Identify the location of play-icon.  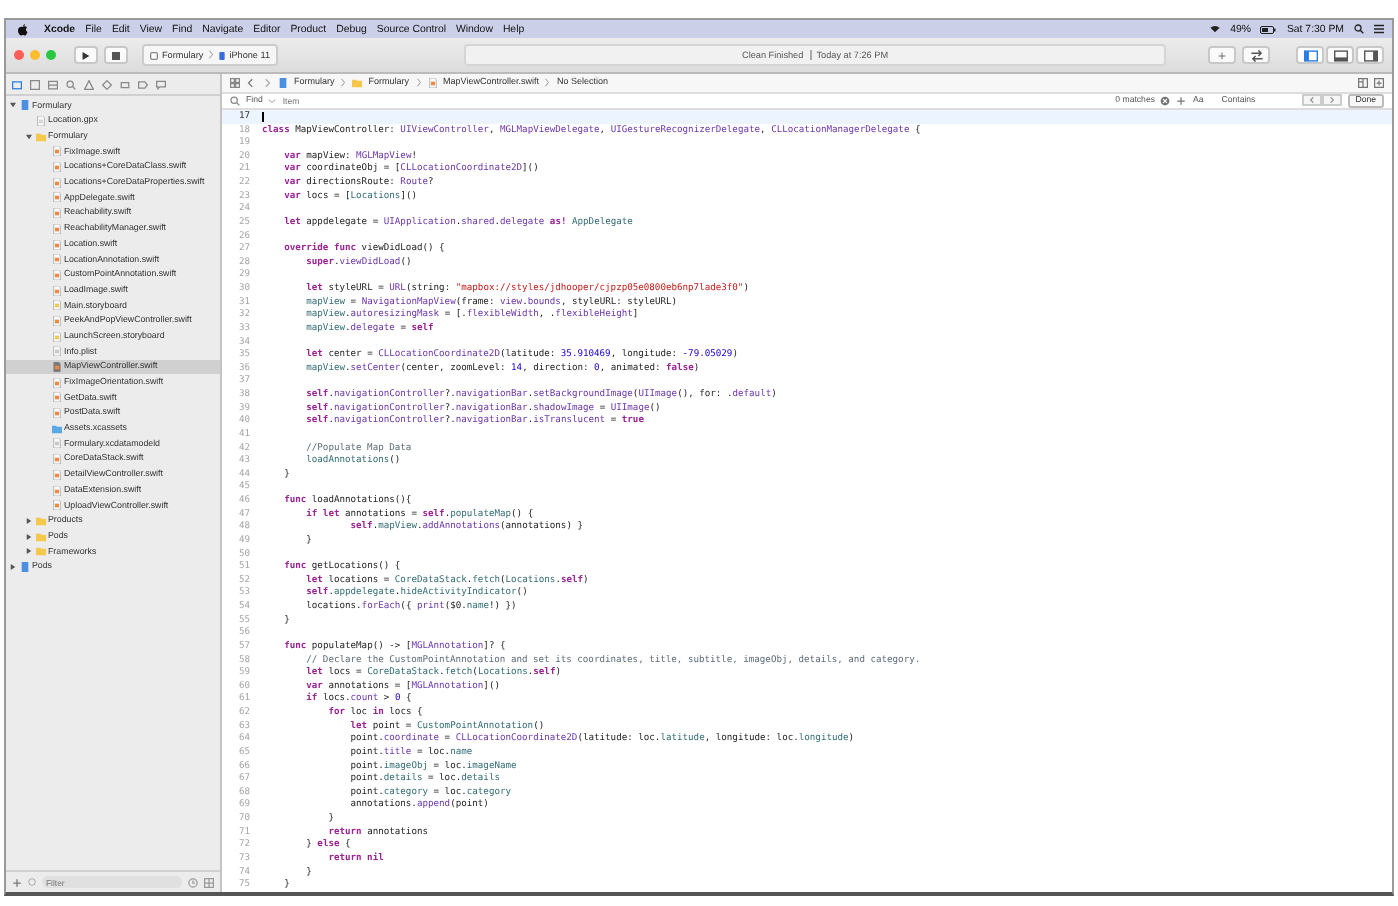
(86, 55).